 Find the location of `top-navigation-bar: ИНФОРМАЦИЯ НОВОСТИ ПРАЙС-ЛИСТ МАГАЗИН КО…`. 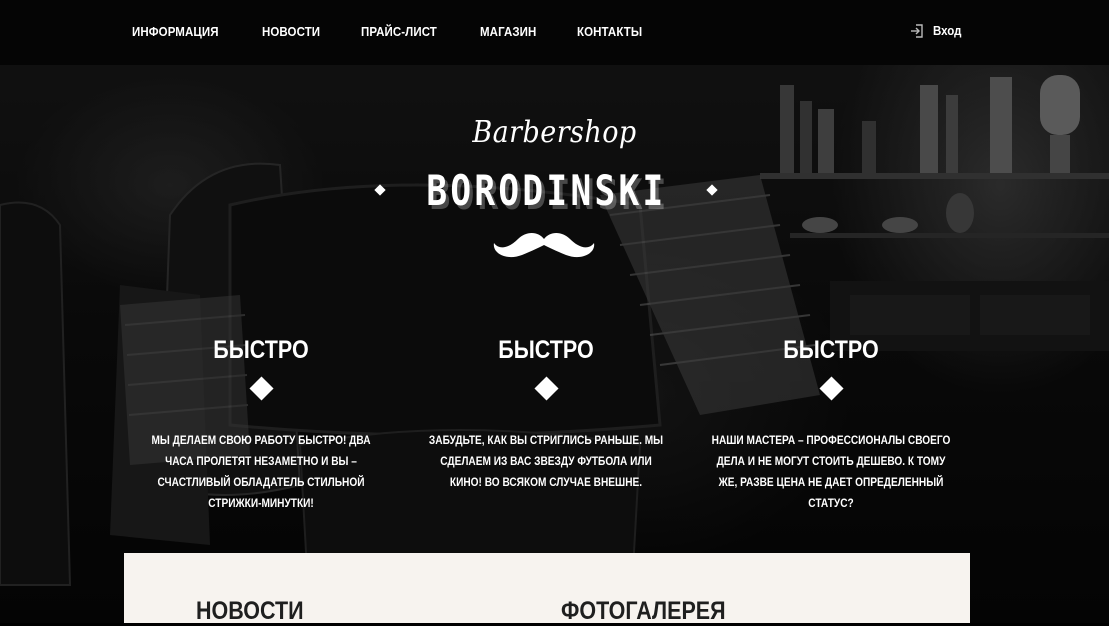

top-navigation-bar: ИНФОРМАЦИЯ НОВОСТИ ПРАЙС-ЛИСТ МАГАЗИН КО… is located at coordinates (554, 32).